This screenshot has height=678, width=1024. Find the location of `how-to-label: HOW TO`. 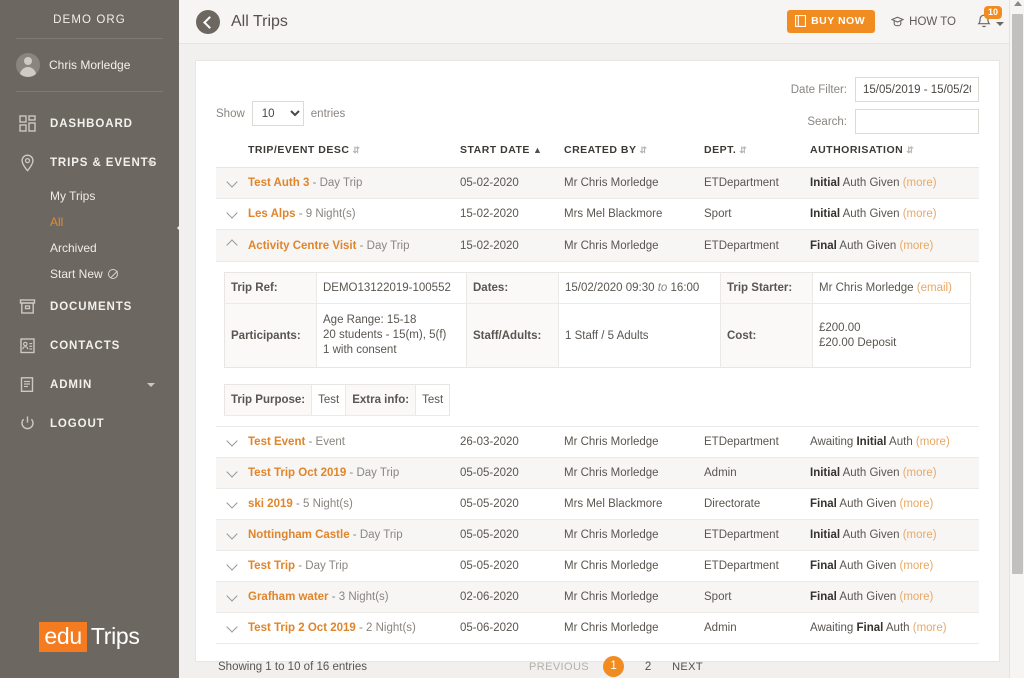

how-to-label: HOW TO is located at coordinates (932, 21).